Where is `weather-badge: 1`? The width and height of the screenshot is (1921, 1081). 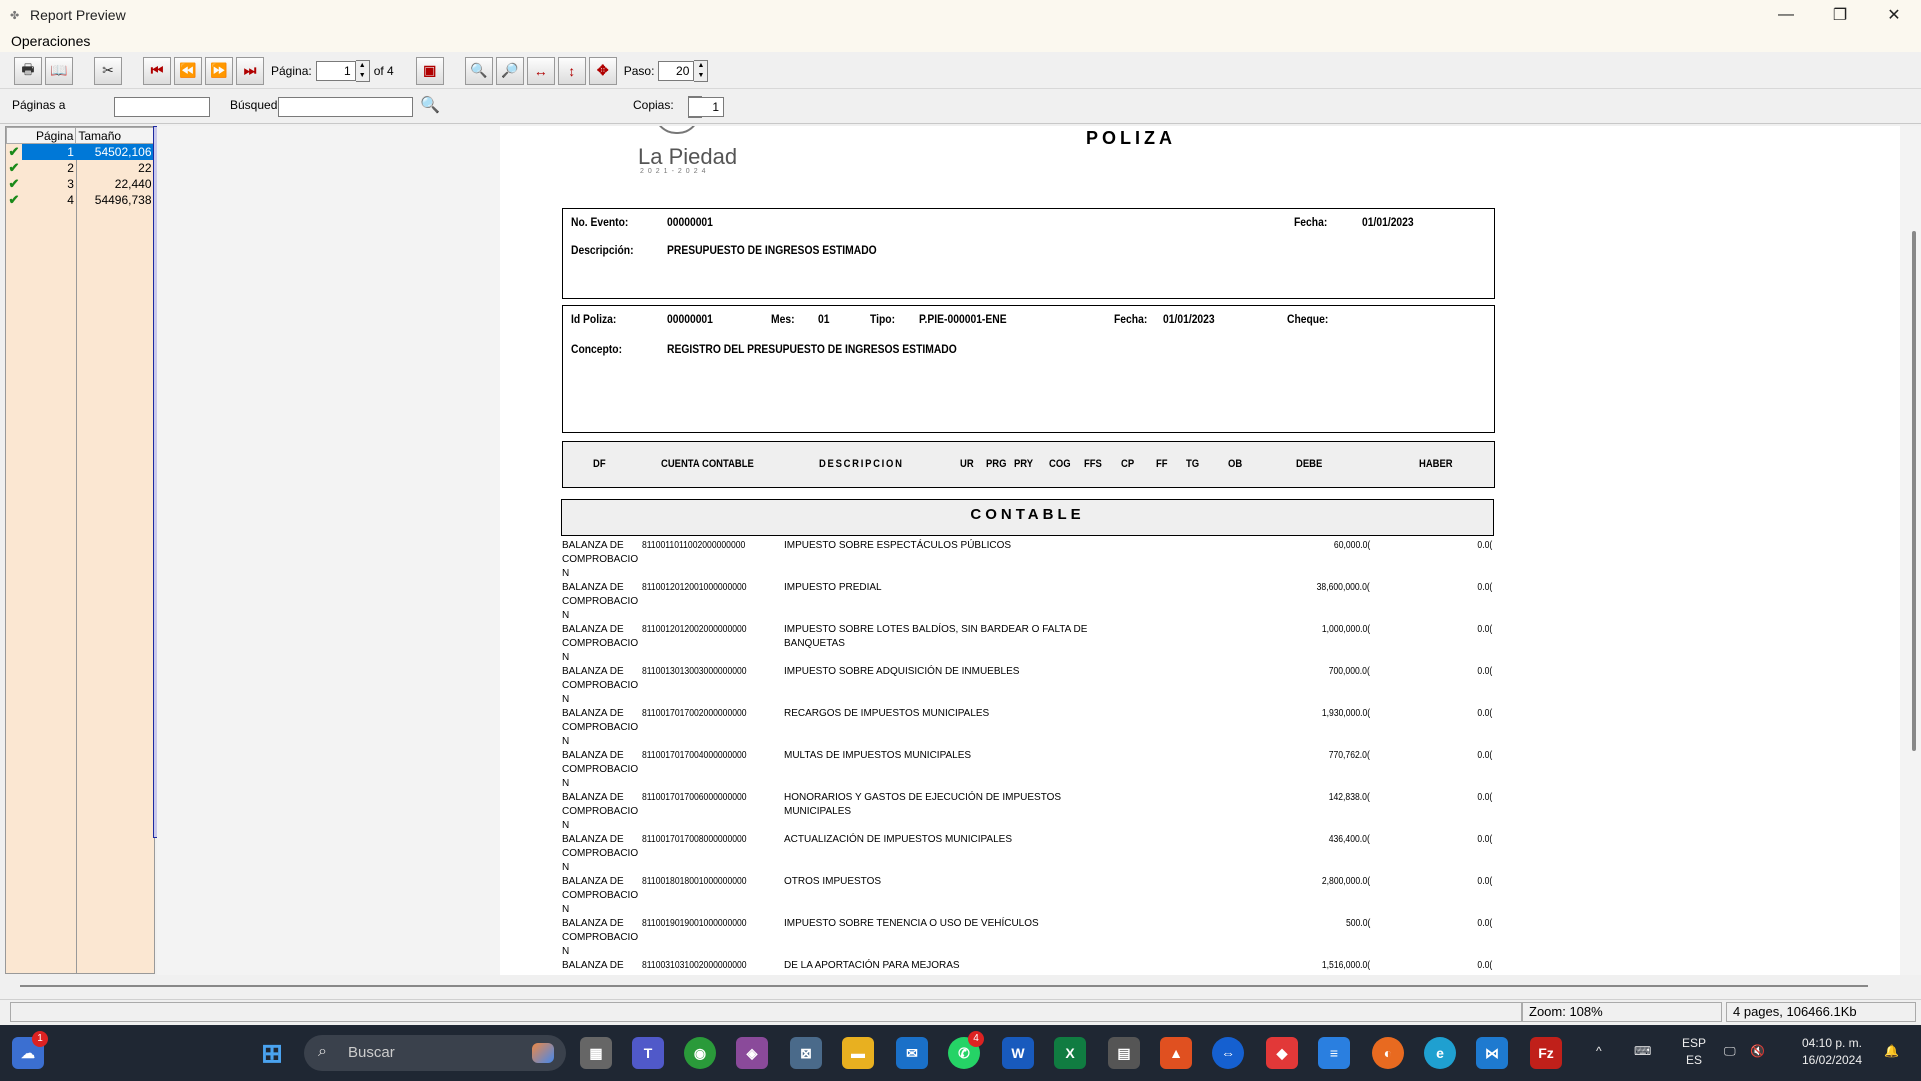
weather-badge: 1 is located at coordinates (40, 1039).